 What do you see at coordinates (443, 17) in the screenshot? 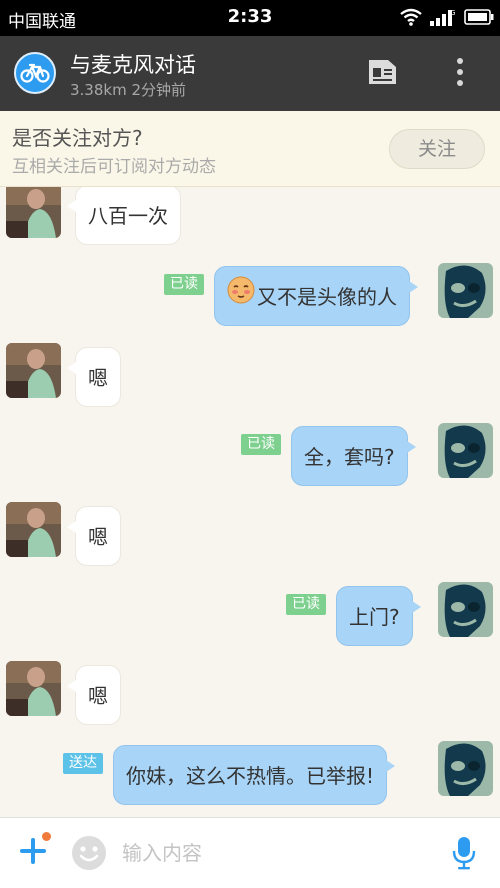
I see `signal-icon: G` at bounding box center [443, 17].